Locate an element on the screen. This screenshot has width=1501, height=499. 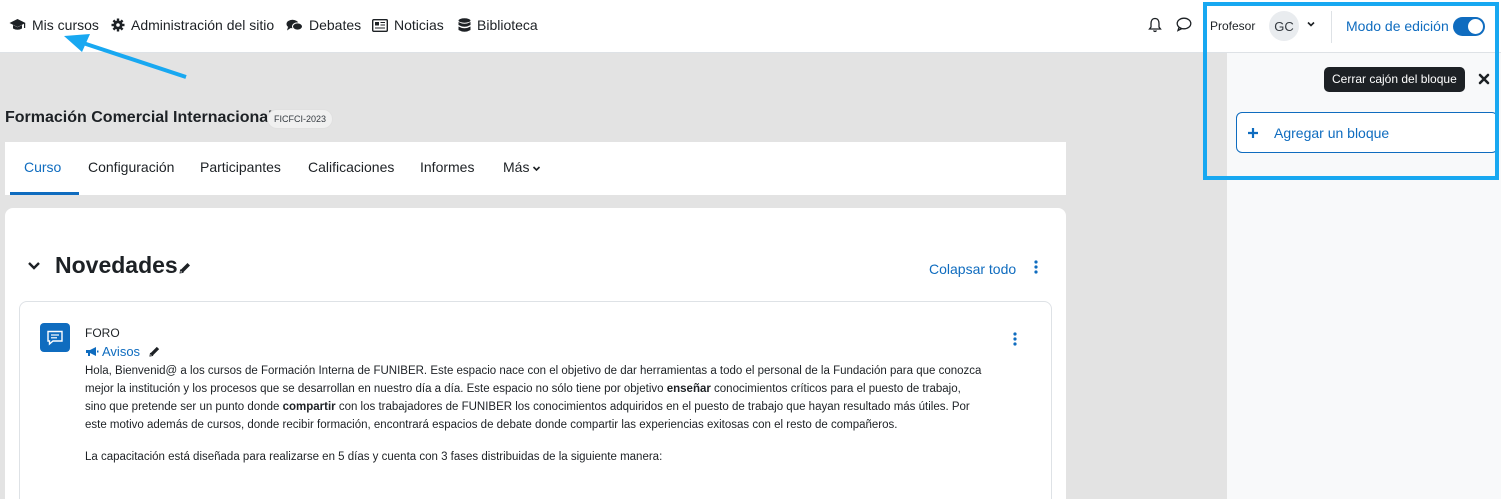
nav-biblioteca: Biblioteca is located at coordinates (498, 25).